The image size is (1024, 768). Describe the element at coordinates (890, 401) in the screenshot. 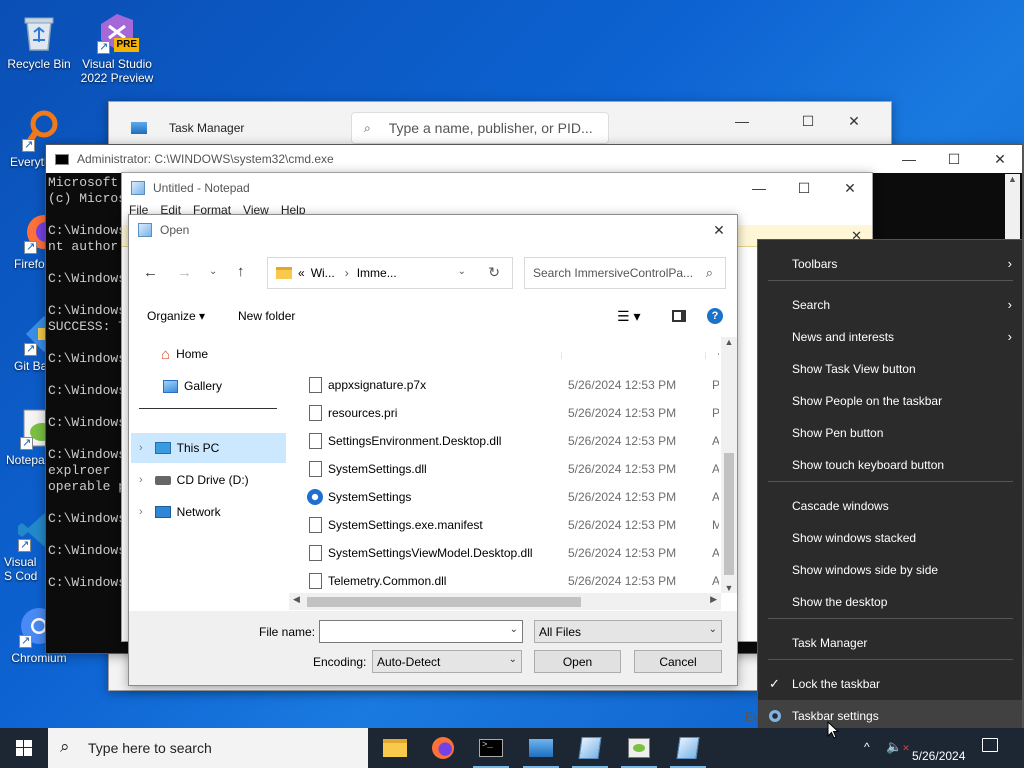

I see `menu-item-show-people-on-the-taskbar: Show People on the taskbar` at that location.